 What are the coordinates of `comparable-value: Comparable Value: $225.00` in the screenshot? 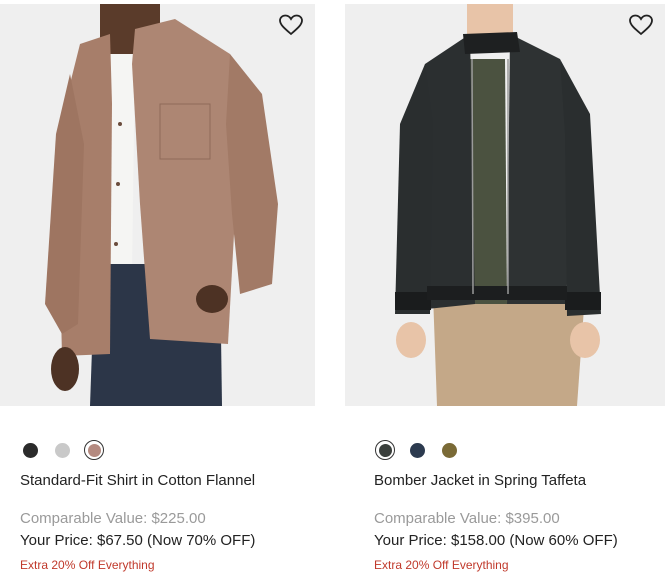 It's located at (113, 518).